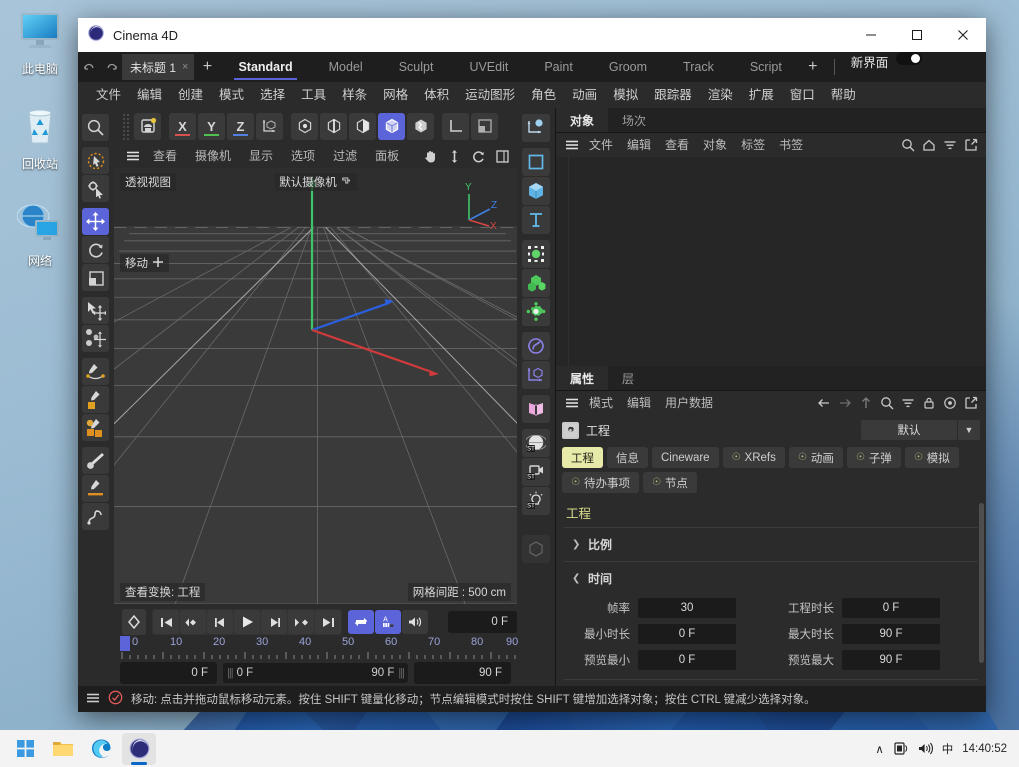 This screenshot has width=1019, height=767. Describe the element at coordinates (139, 748) in the screenshot. I see `cinema4d-taskbar-button` at that location.